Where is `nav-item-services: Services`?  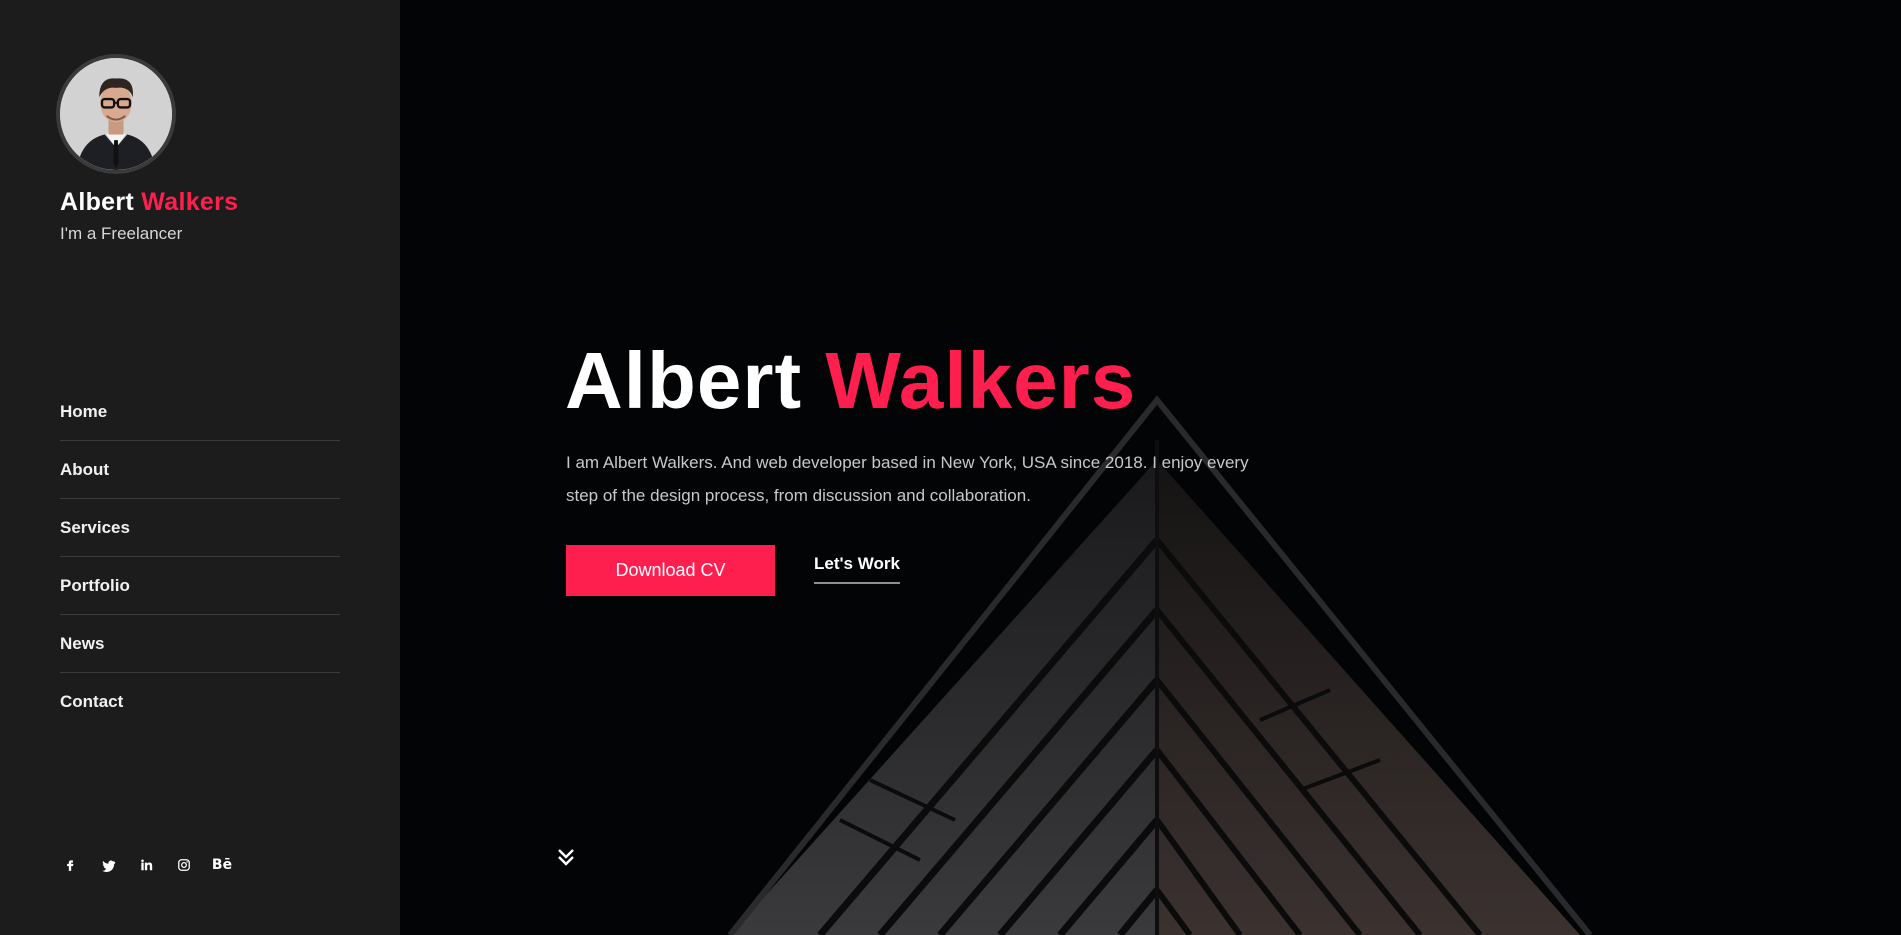 nav-item-services: Services is located at coordinates (200, 528).